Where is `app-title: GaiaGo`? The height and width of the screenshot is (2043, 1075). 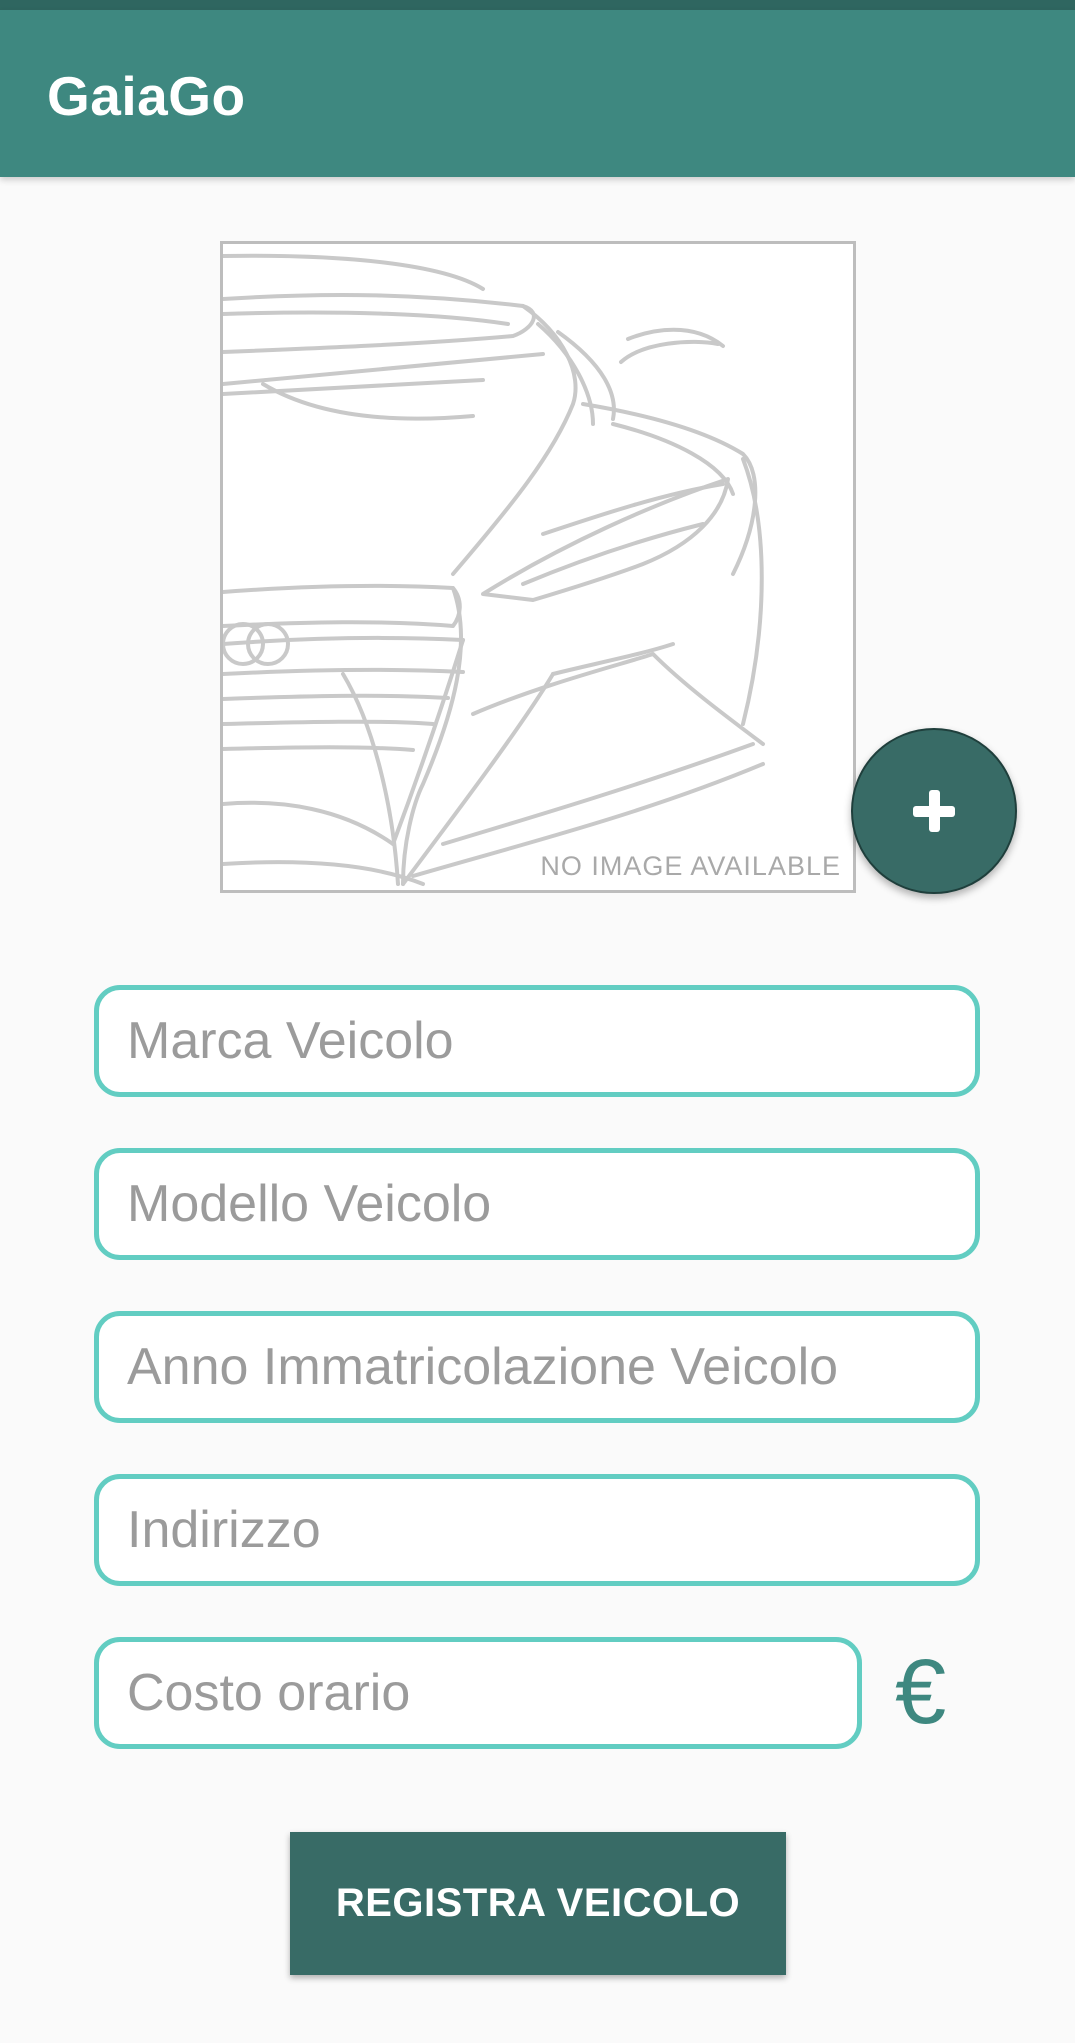 app-title: GaiaGo is located at coordinates (146, 96).